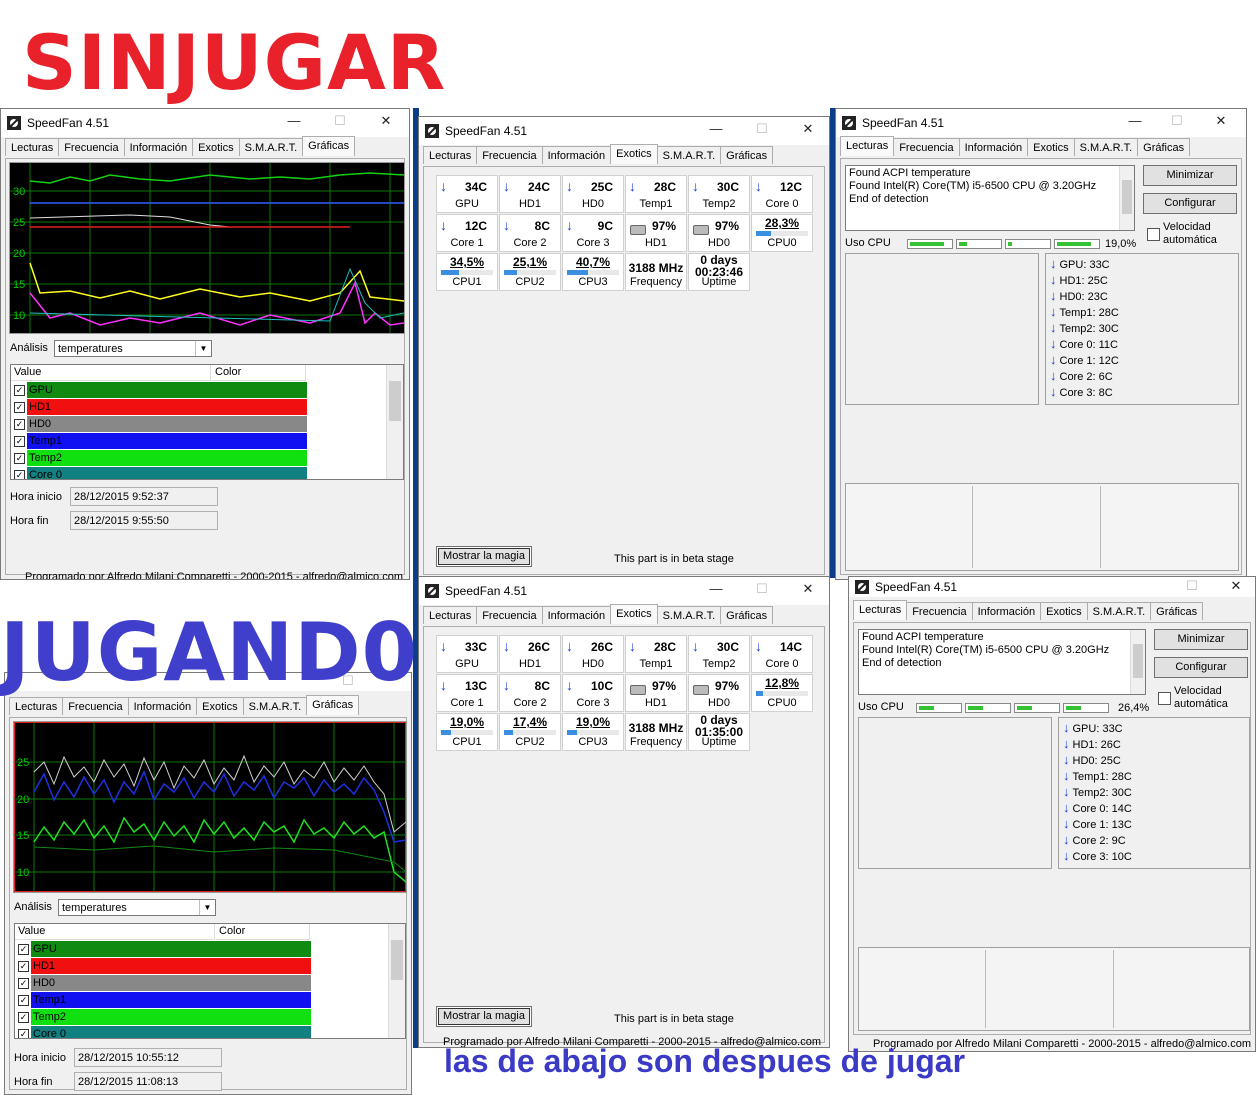  I want to click on title-bar: SpeedFan 4.51 ☐ ✕, so click(1052, 587).